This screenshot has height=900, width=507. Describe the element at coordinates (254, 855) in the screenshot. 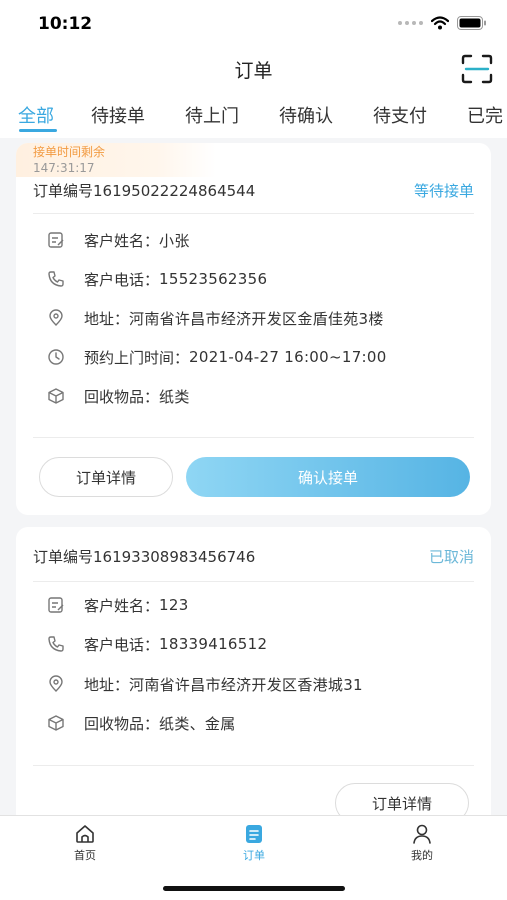

I see `tabbar-label: 订单` at that location.